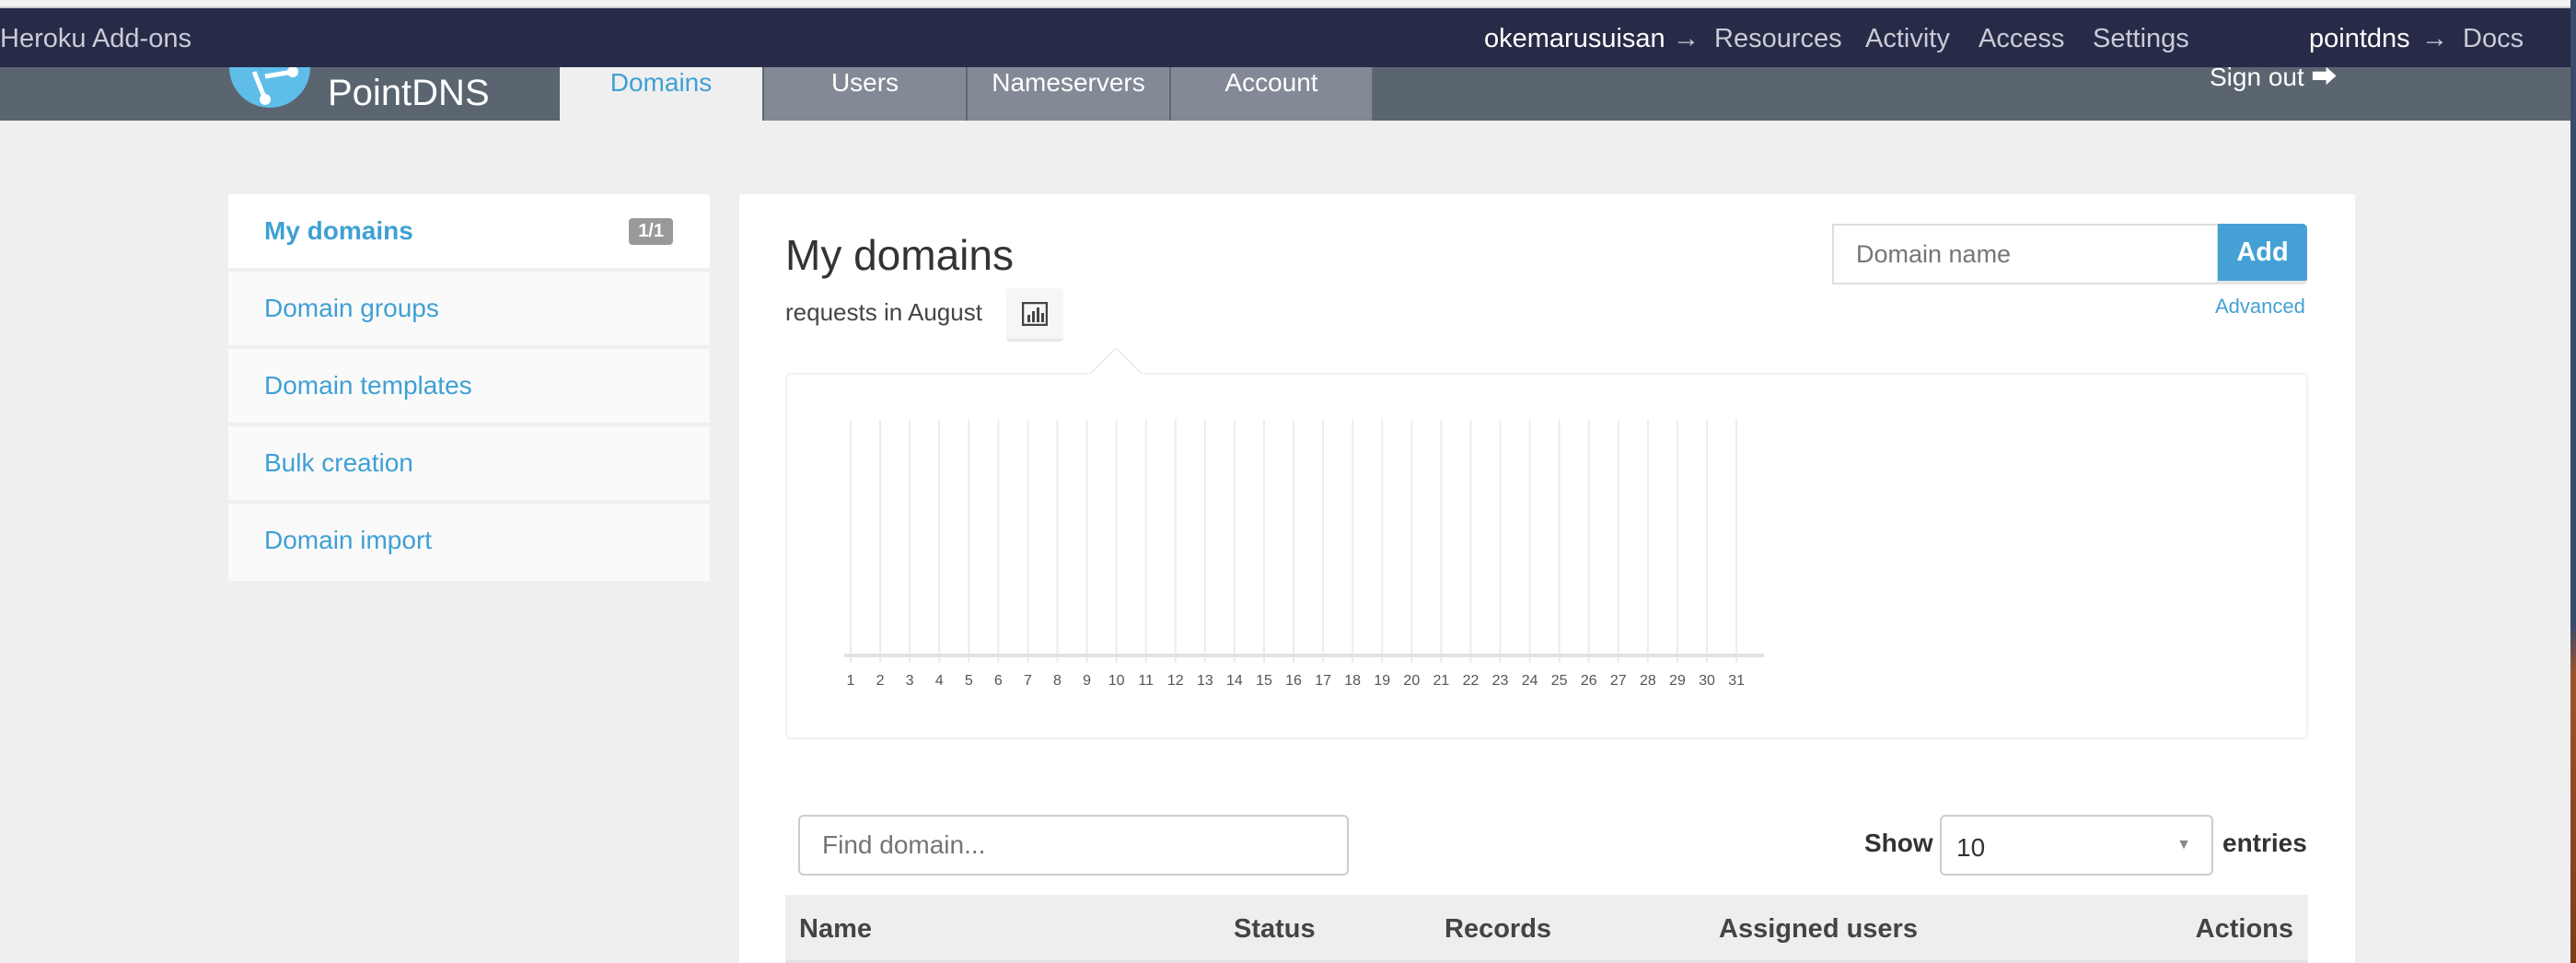 The width and height of the screenshot is (2576, 963). I want to click on page-title: My domains, so click(899, 255).